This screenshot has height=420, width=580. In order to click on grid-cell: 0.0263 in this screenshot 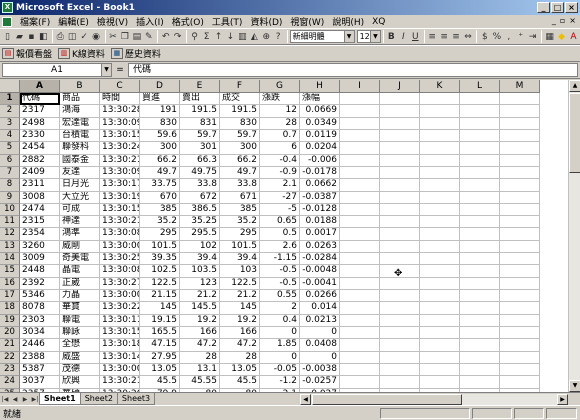, I will do `click(320, 247)`.